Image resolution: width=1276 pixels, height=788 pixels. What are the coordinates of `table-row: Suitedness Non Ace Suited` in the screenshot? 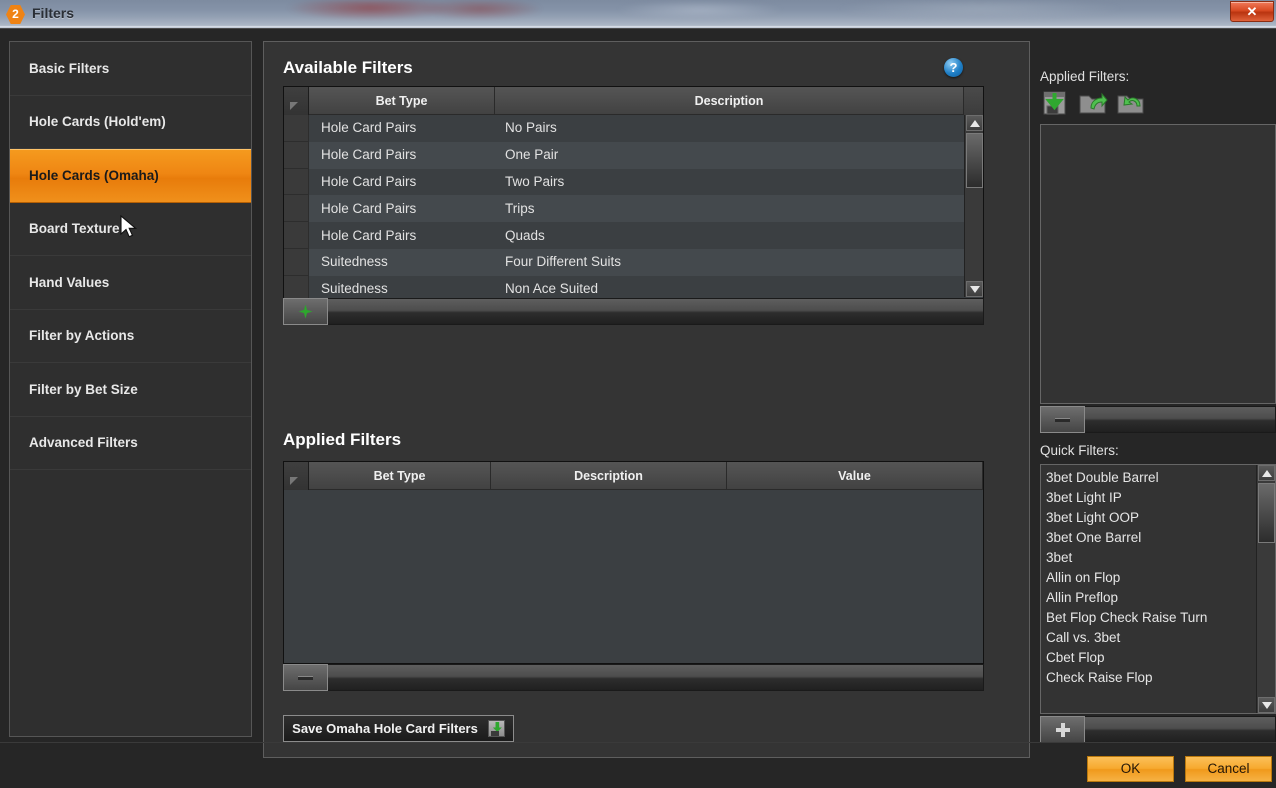 It's located at (633, 286).